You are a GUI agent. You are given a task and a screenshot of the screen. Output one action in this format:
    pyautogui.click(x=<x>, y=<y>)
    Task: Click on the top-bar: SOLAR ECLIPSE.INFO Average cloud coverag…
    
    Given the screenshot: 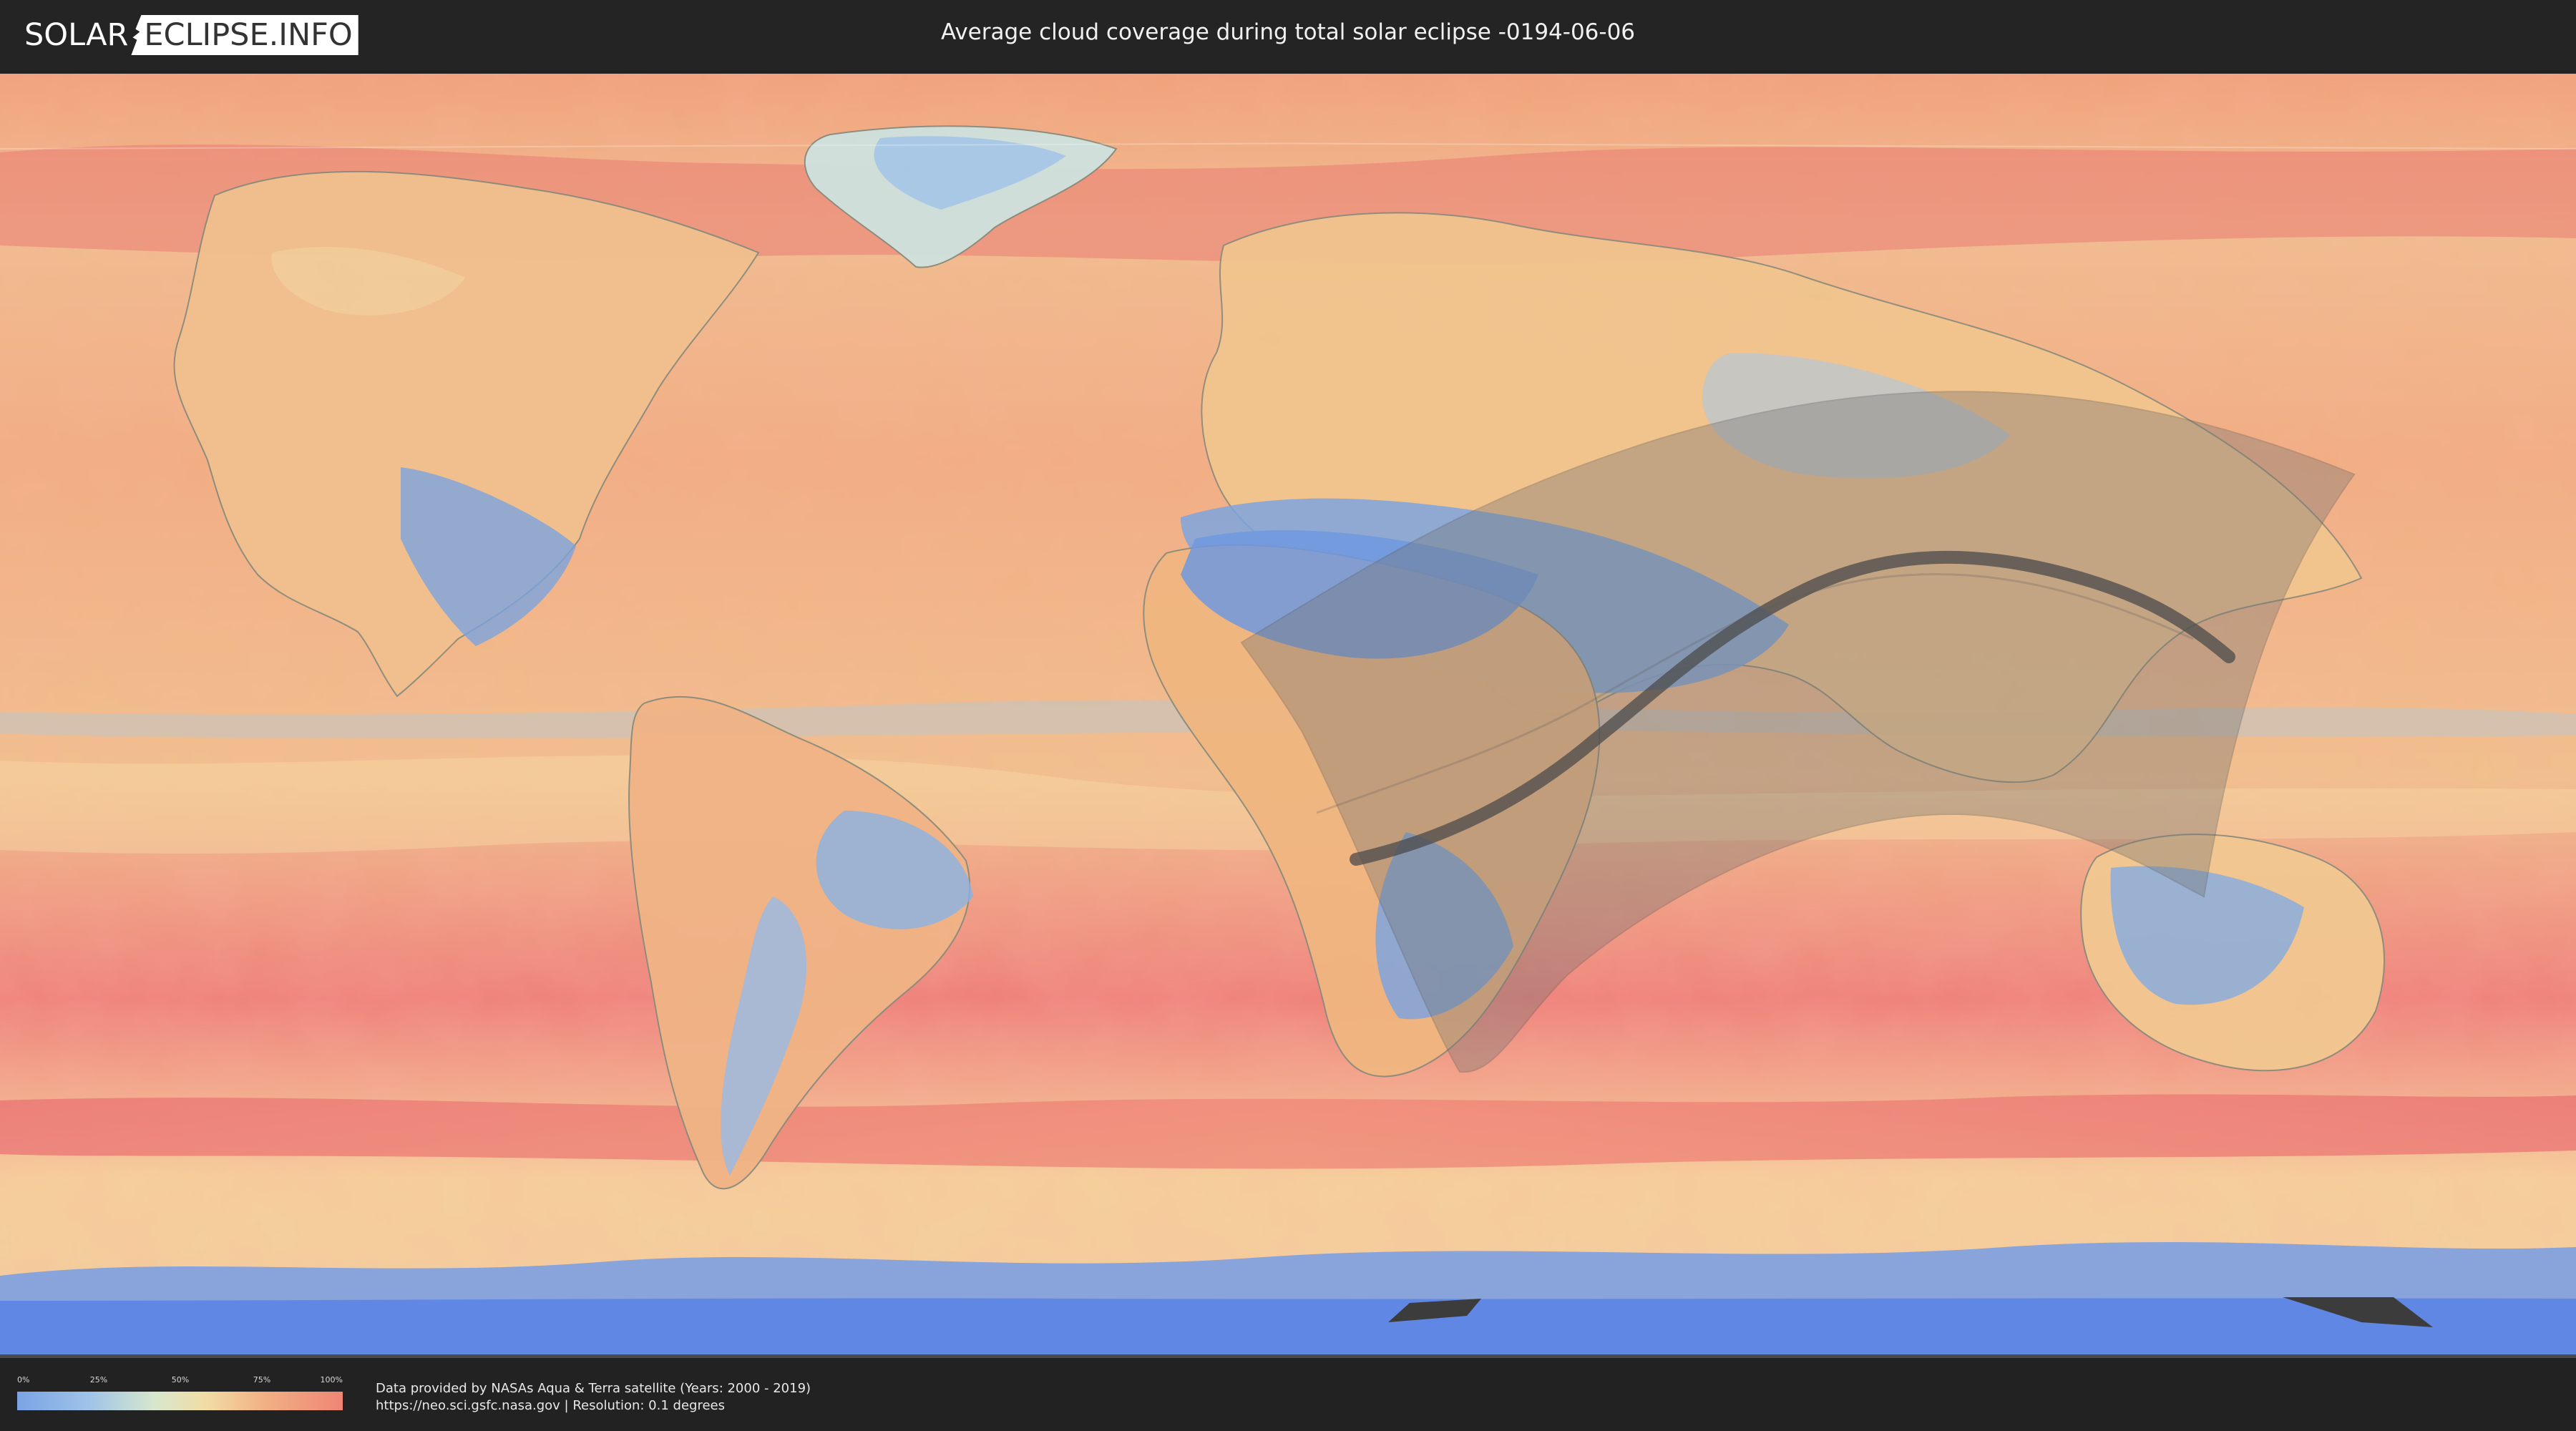 What is the action you would take?
    pyautogui.click(x=1288, y=35)
    